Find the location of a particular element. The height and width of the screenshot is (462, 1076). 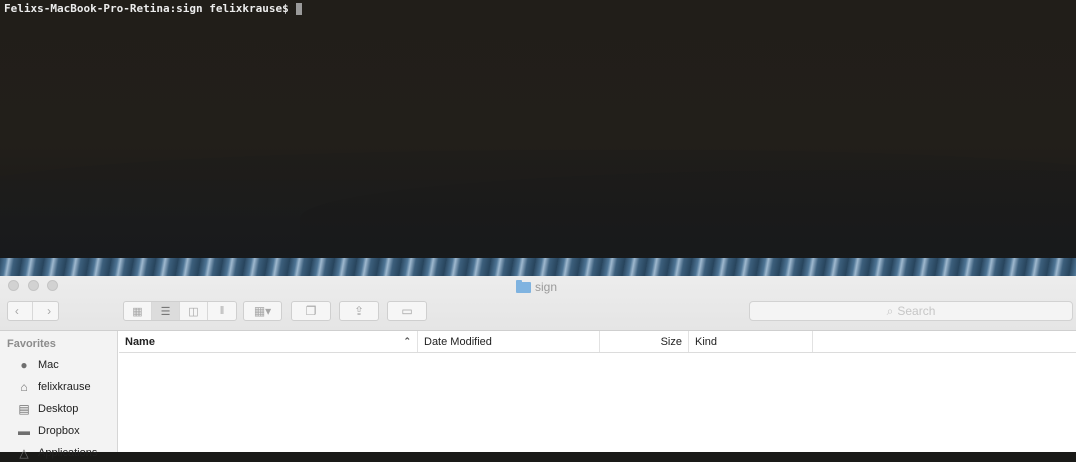

arrange-button: ▦▾ is located at coordinates (262, 311).